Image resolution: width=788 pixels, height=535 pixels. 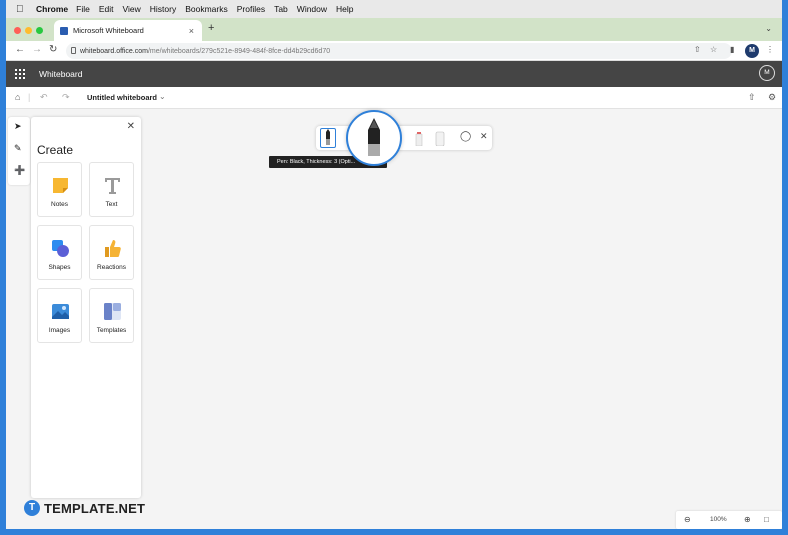 What do you see at coordinates (251, 9) in the screenshot?
I see `menu-profiles: Profiles` at bounding box center [251, 9].